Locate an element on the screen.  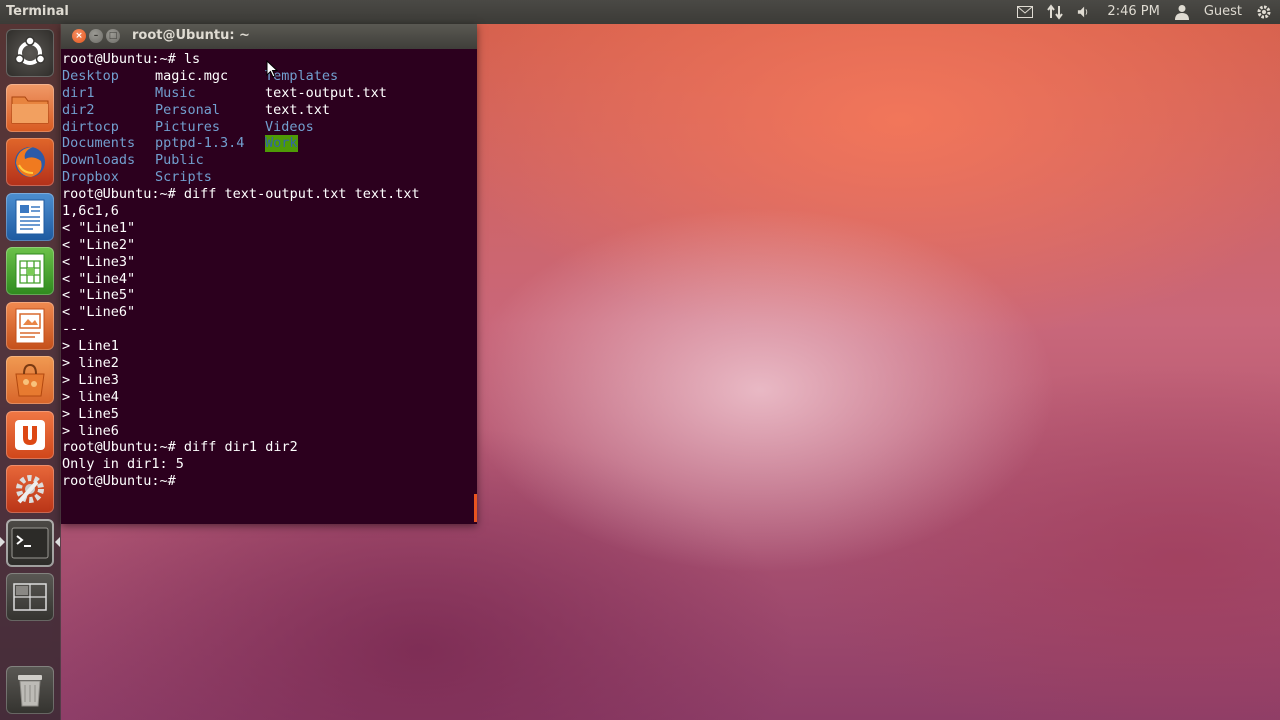
maximize-icon: □ is located at coordinates (113, 36).